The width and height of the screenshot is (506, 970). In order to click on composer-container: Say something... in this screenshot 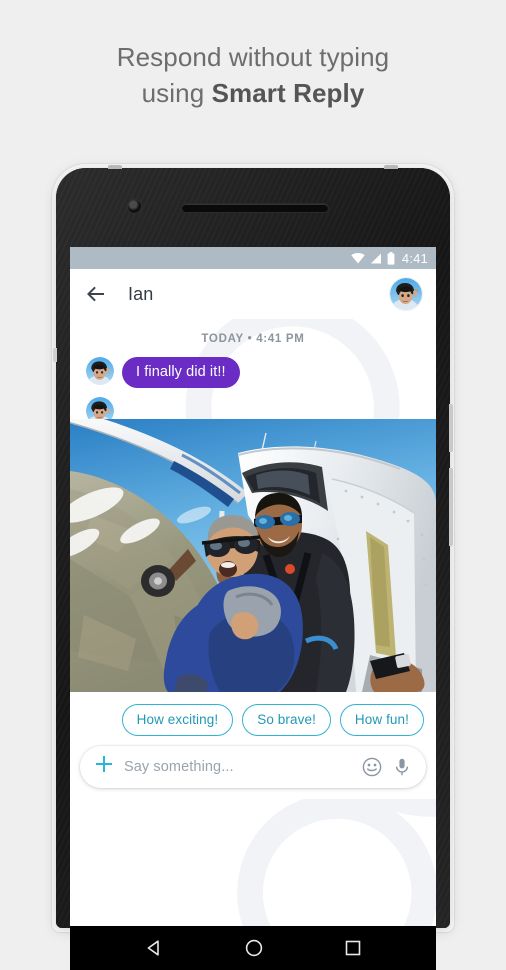, I will do `click(253, 772)`.